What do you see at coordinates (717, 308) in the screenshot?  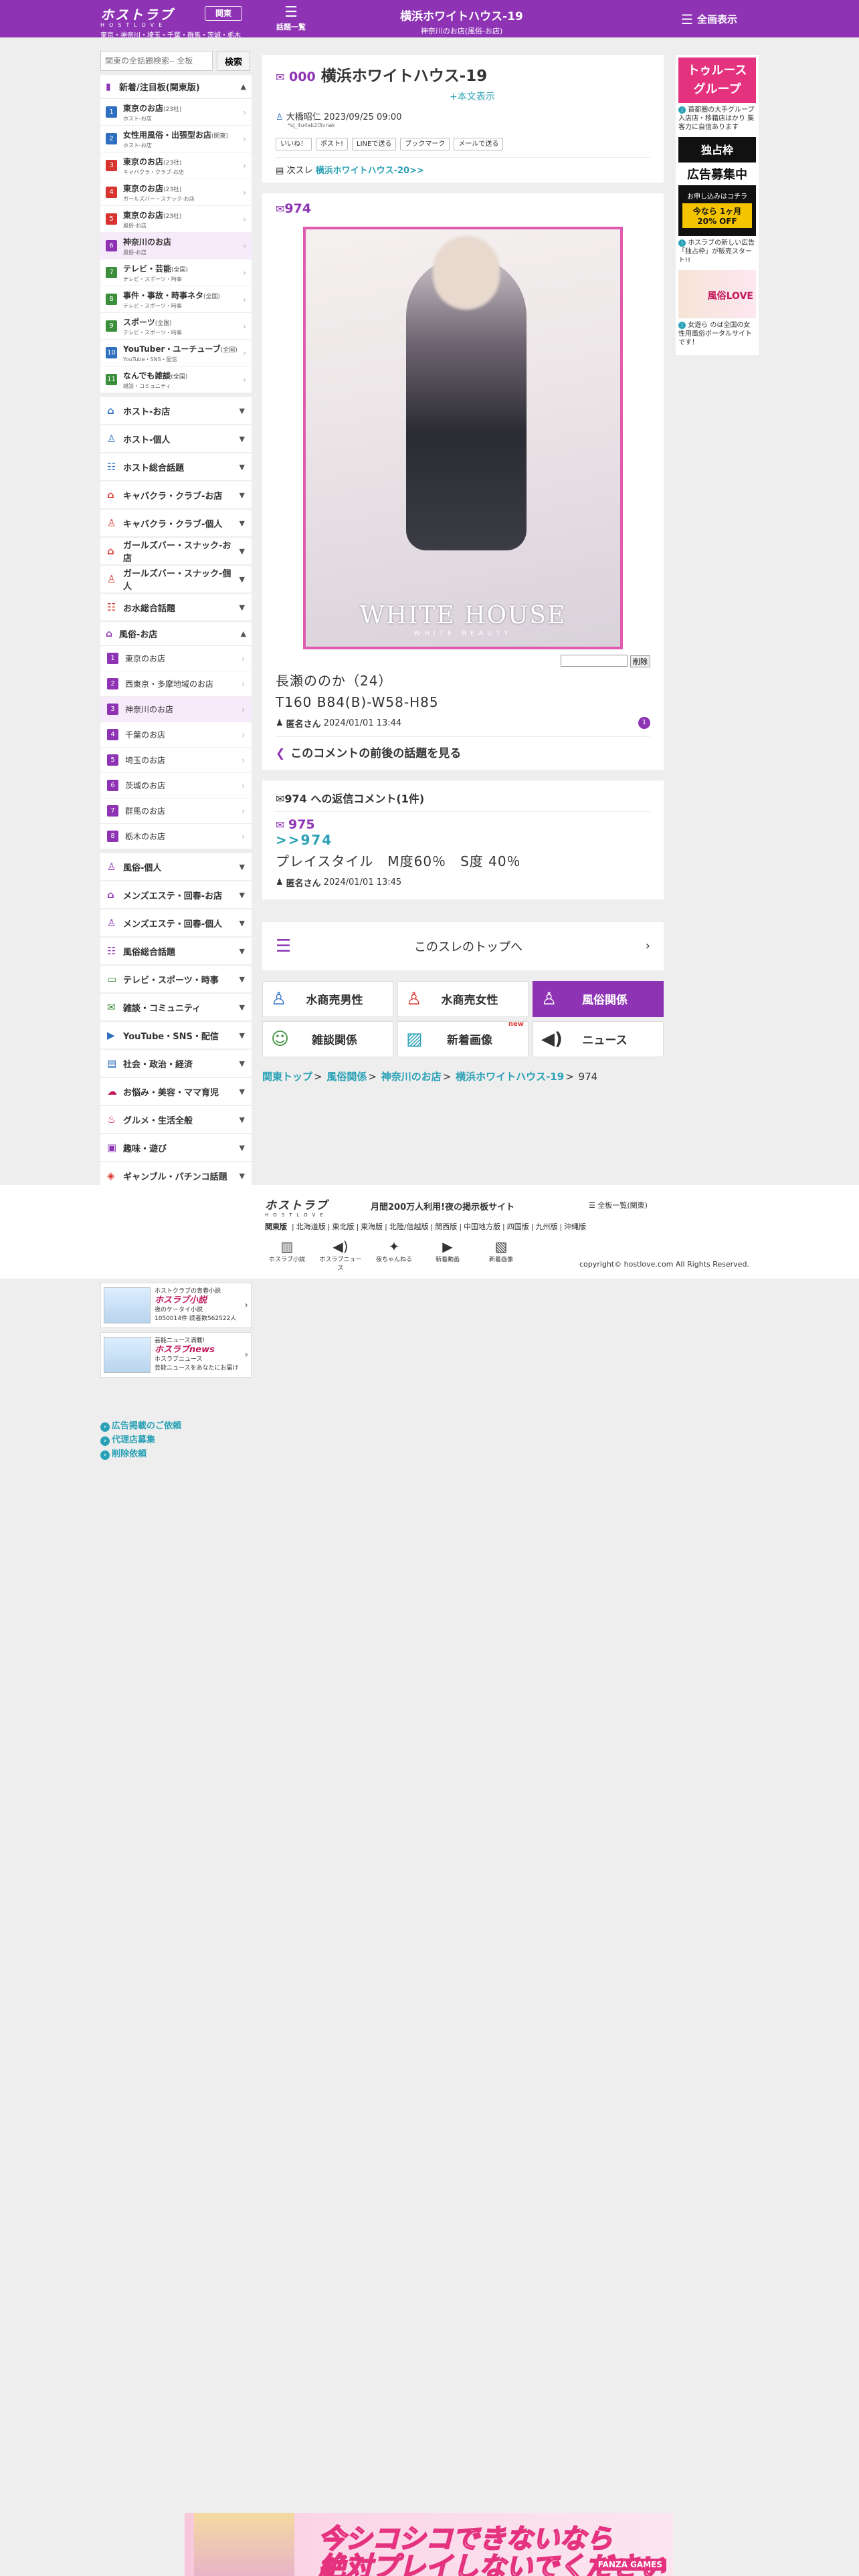 I see `ad-fuzoku-love: 風俗LOVE i 女遊ら のは全国の女性用風俗ポータルサイトです！` at bounding box center [717, 308].